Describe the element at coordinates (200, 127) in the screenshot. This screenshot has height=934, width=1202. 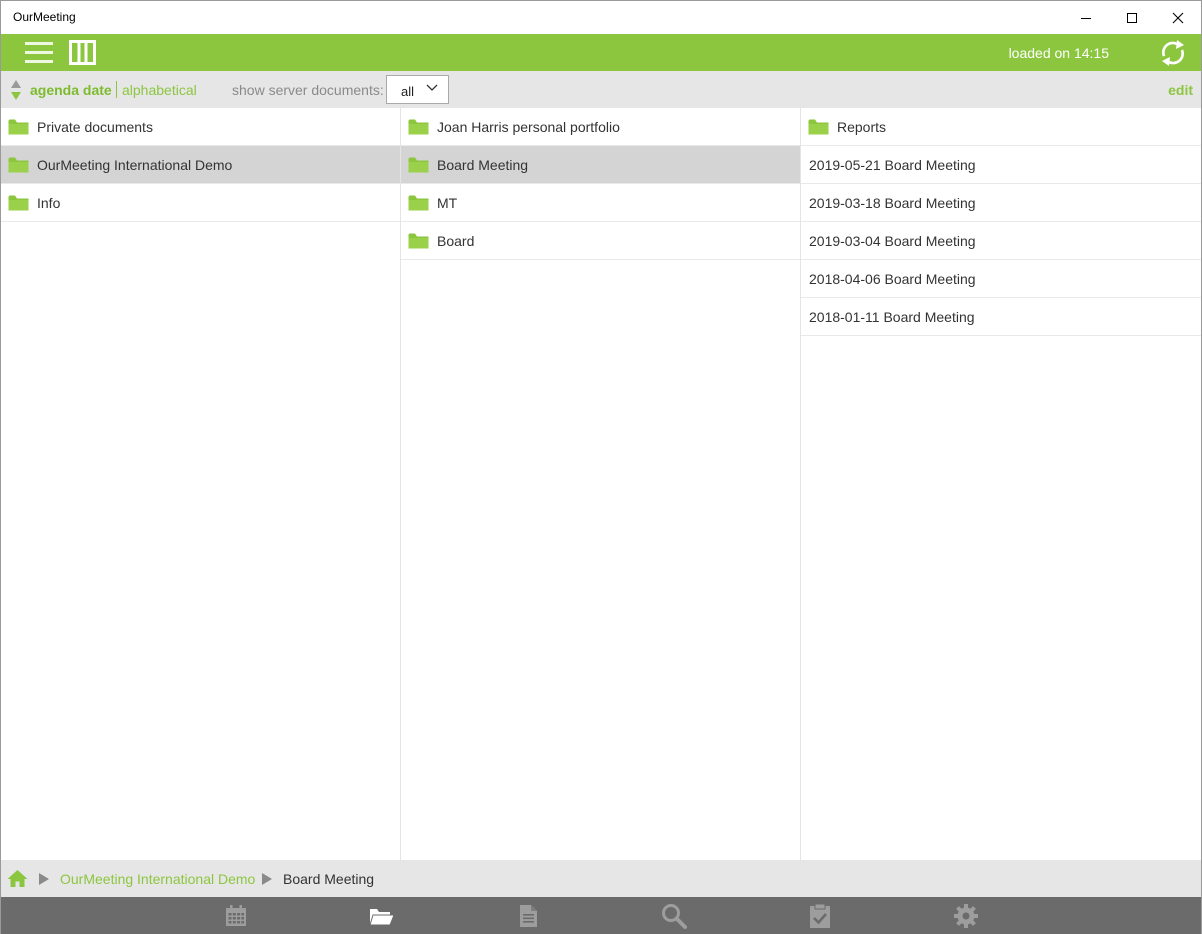
I see `folder-row: Private documents` at that location.